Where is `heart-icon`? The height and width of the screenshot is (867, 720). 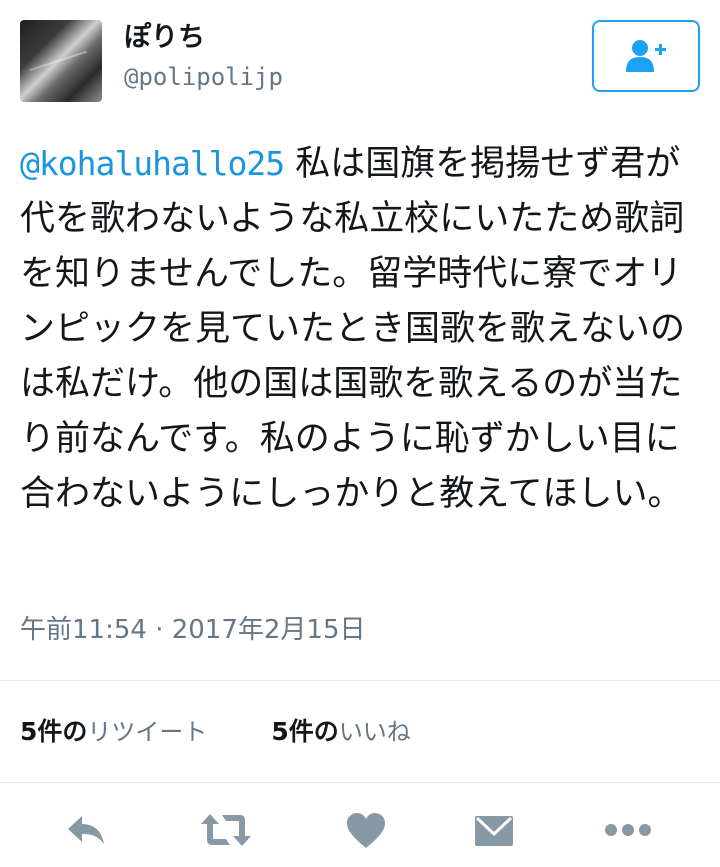 heart-icon is located at coordinates (366, 830).